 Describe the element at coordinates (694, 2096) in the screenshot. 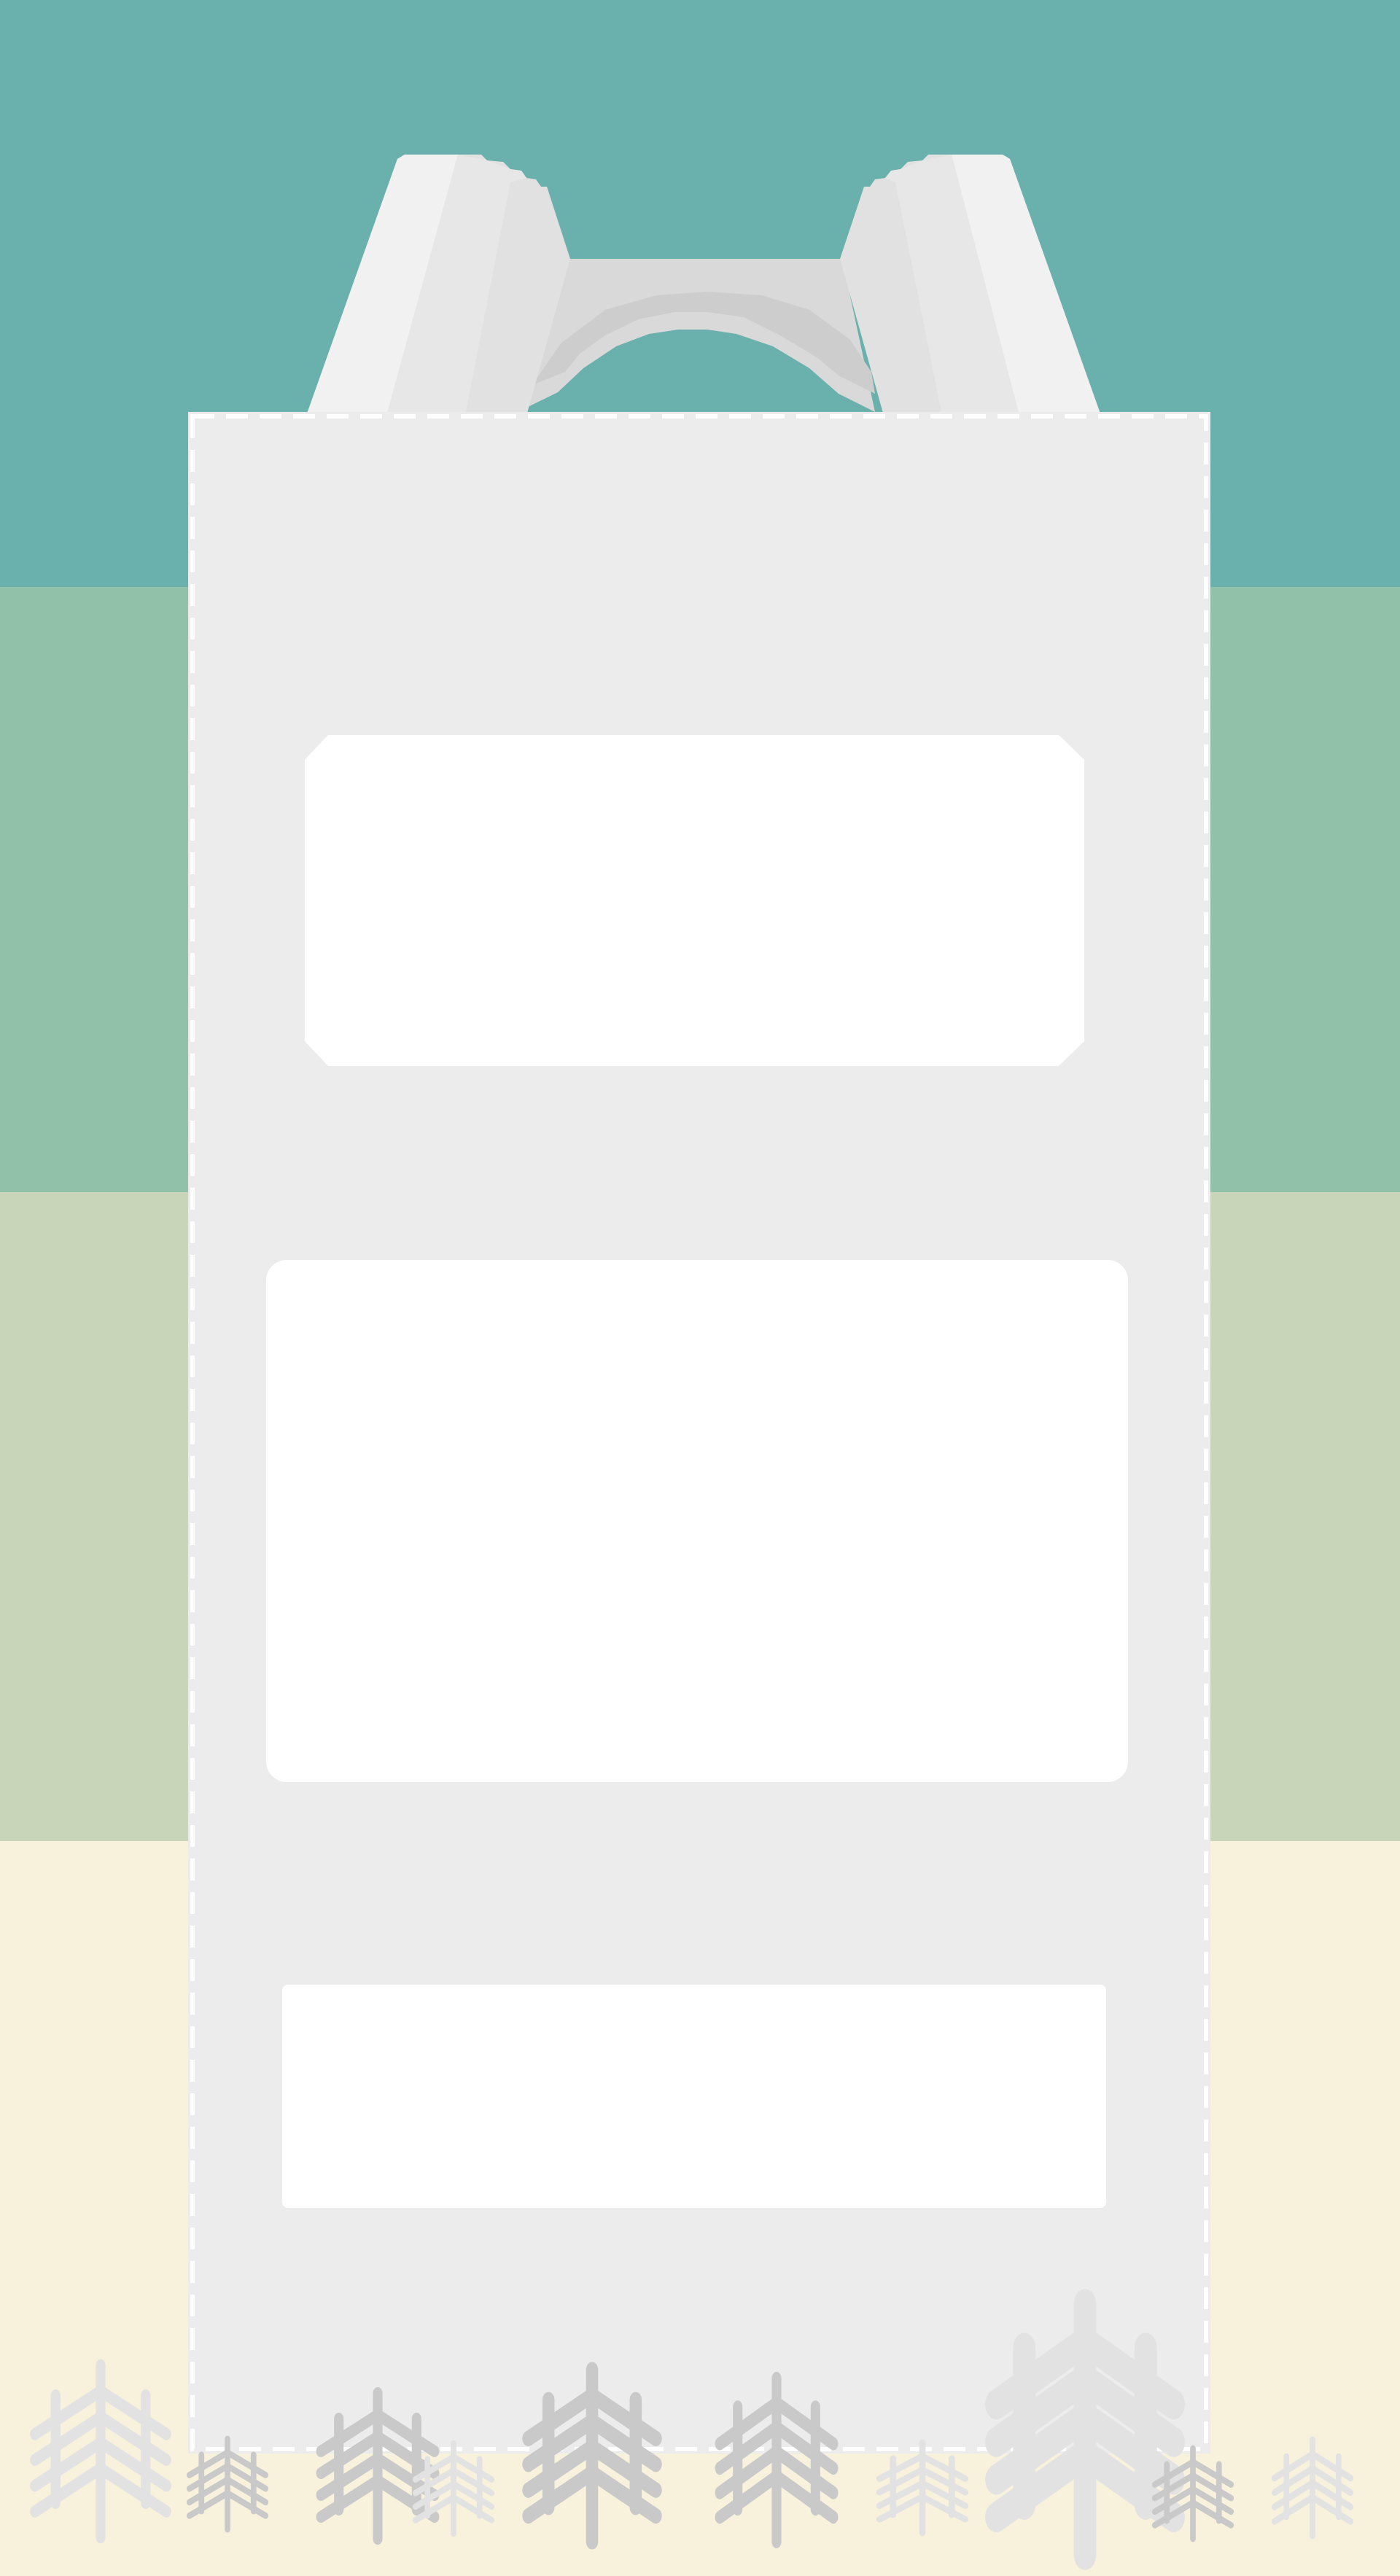

I see `bottom-panel` at that location.